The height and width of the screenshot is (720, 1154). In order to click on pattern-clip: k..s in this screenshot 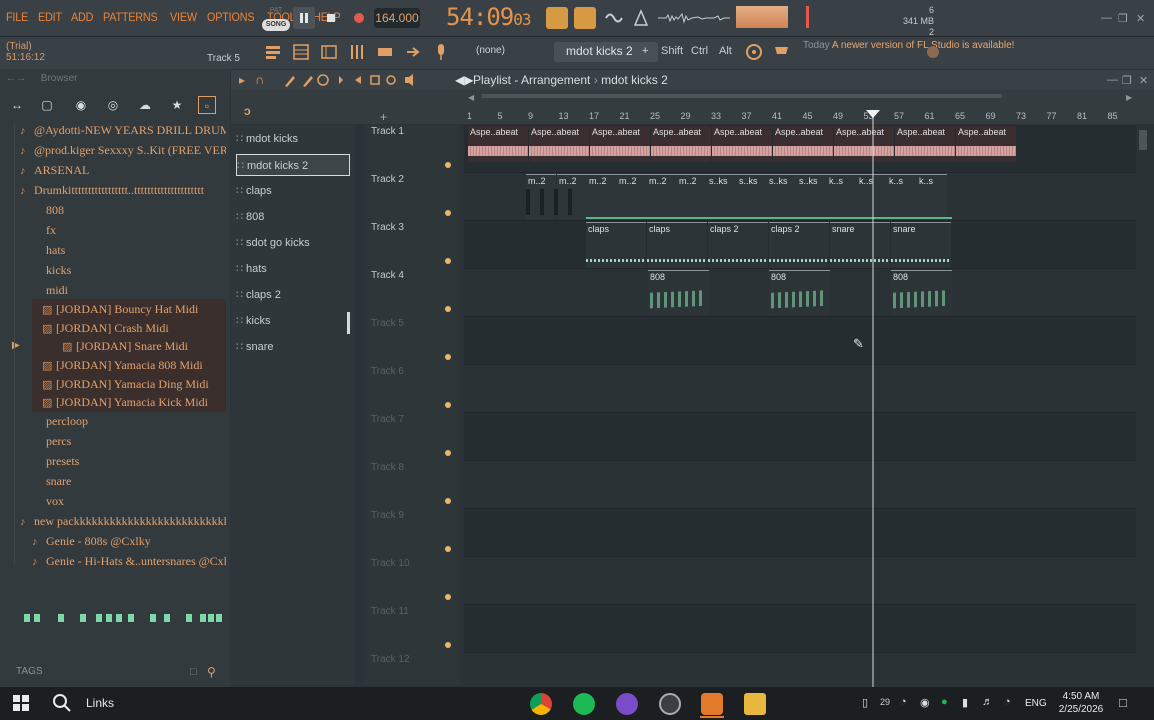, I will do `click(842, 197)`.